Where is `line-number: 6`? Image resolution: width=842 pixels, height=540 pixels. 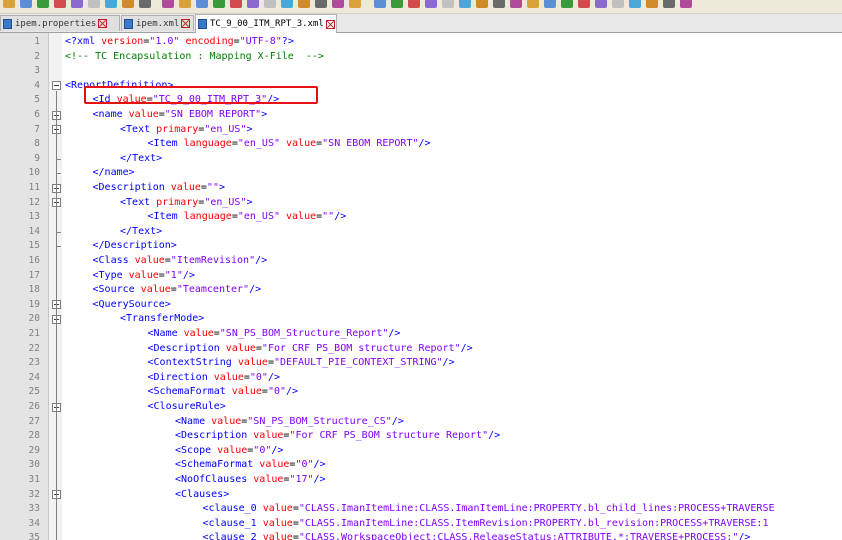
line-number: 6 is located at coordinates (37, 114).